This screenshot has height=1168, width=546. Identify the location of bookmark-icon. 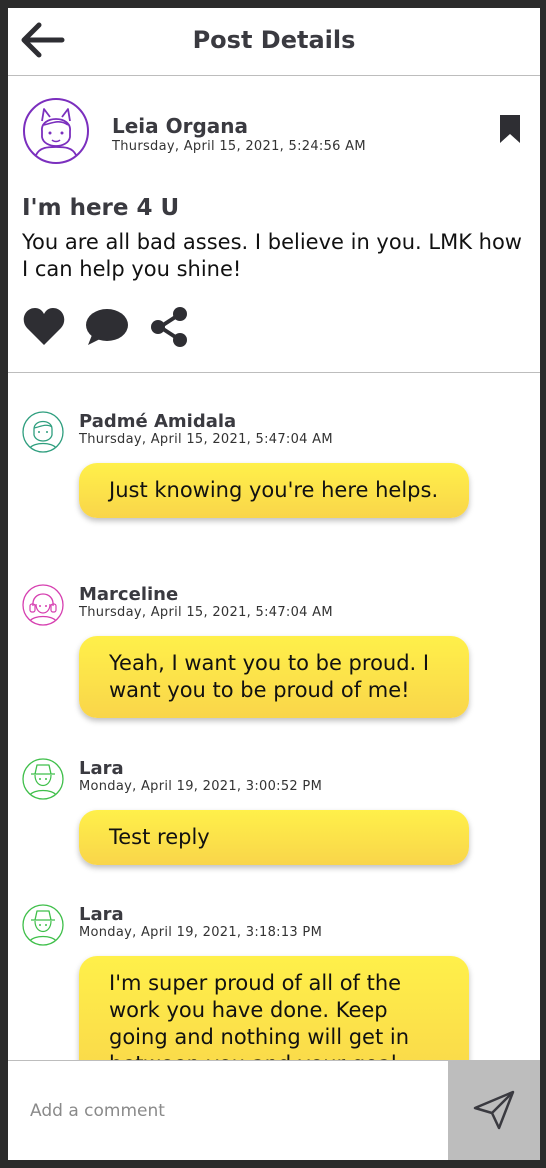
(510, 129).